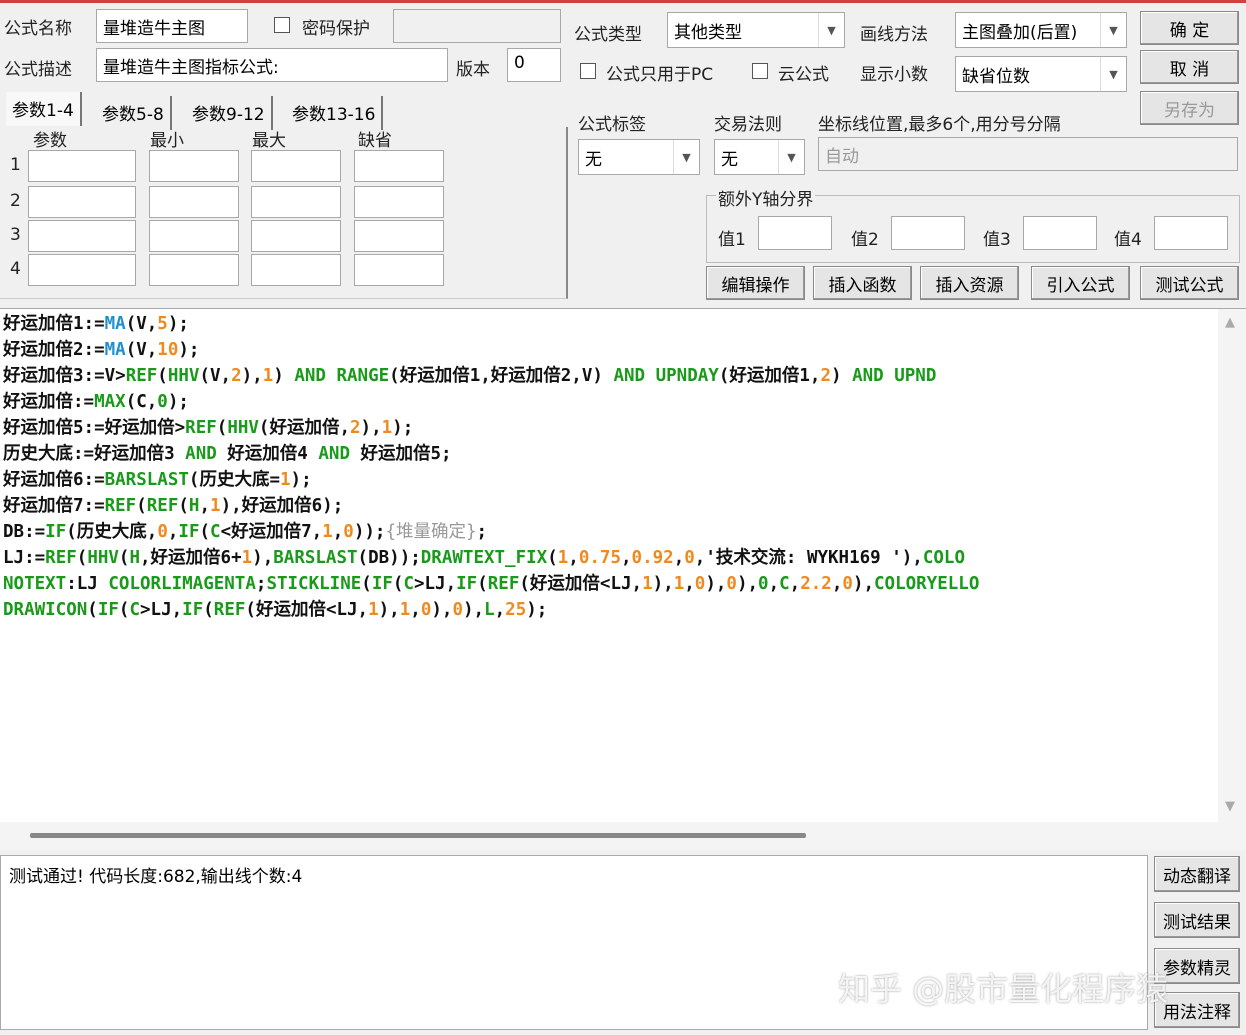  Describe the element at coordinates (335, 113) in the screenshot. I see `tab-params-13-16: 参数13-16` at that location.